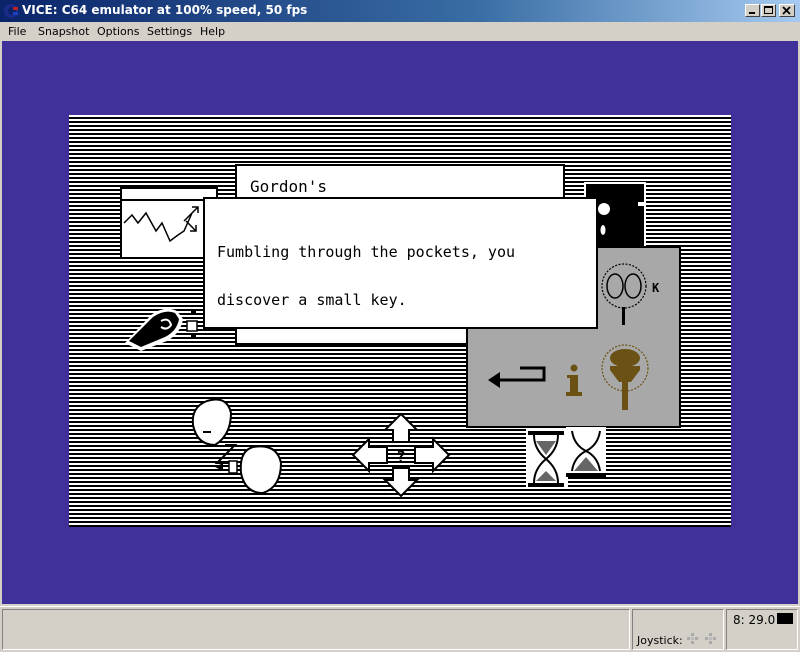 The width and height of the screenshot is (800, 652). I want to click on close-button, so click(787, 10).